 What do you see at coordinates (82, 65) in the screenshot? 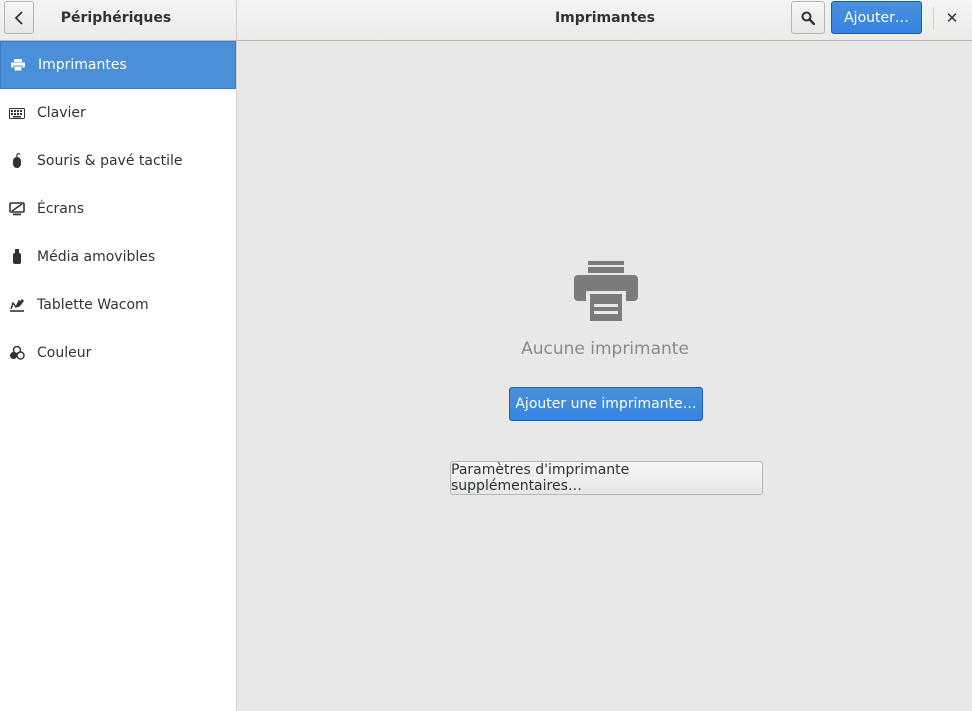
I see `sidebar-item-label: Imprimantes` at bounding box center [82, 65].